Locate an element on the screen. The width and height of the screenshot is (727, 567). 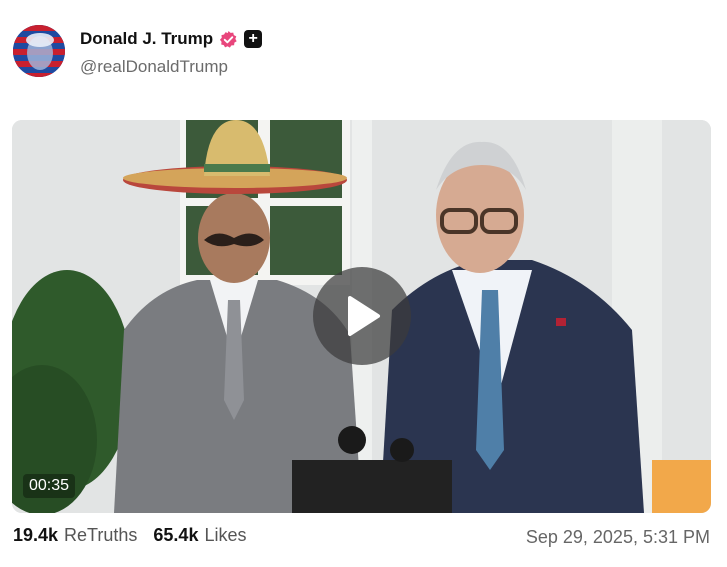
avatar-image is located at coordinates (39, 51).